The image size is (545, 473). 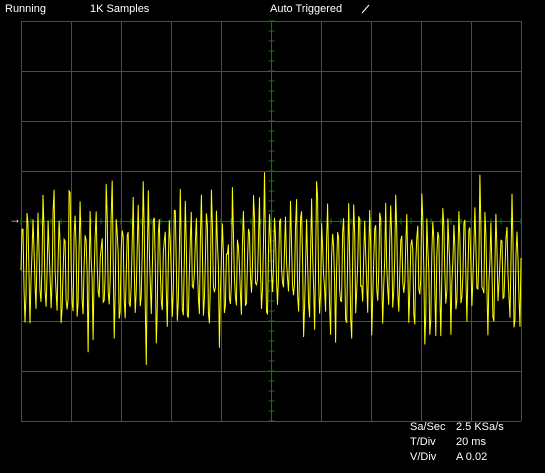 I want to click on volt-div-label: V/Div, so click(x=423, y=457).